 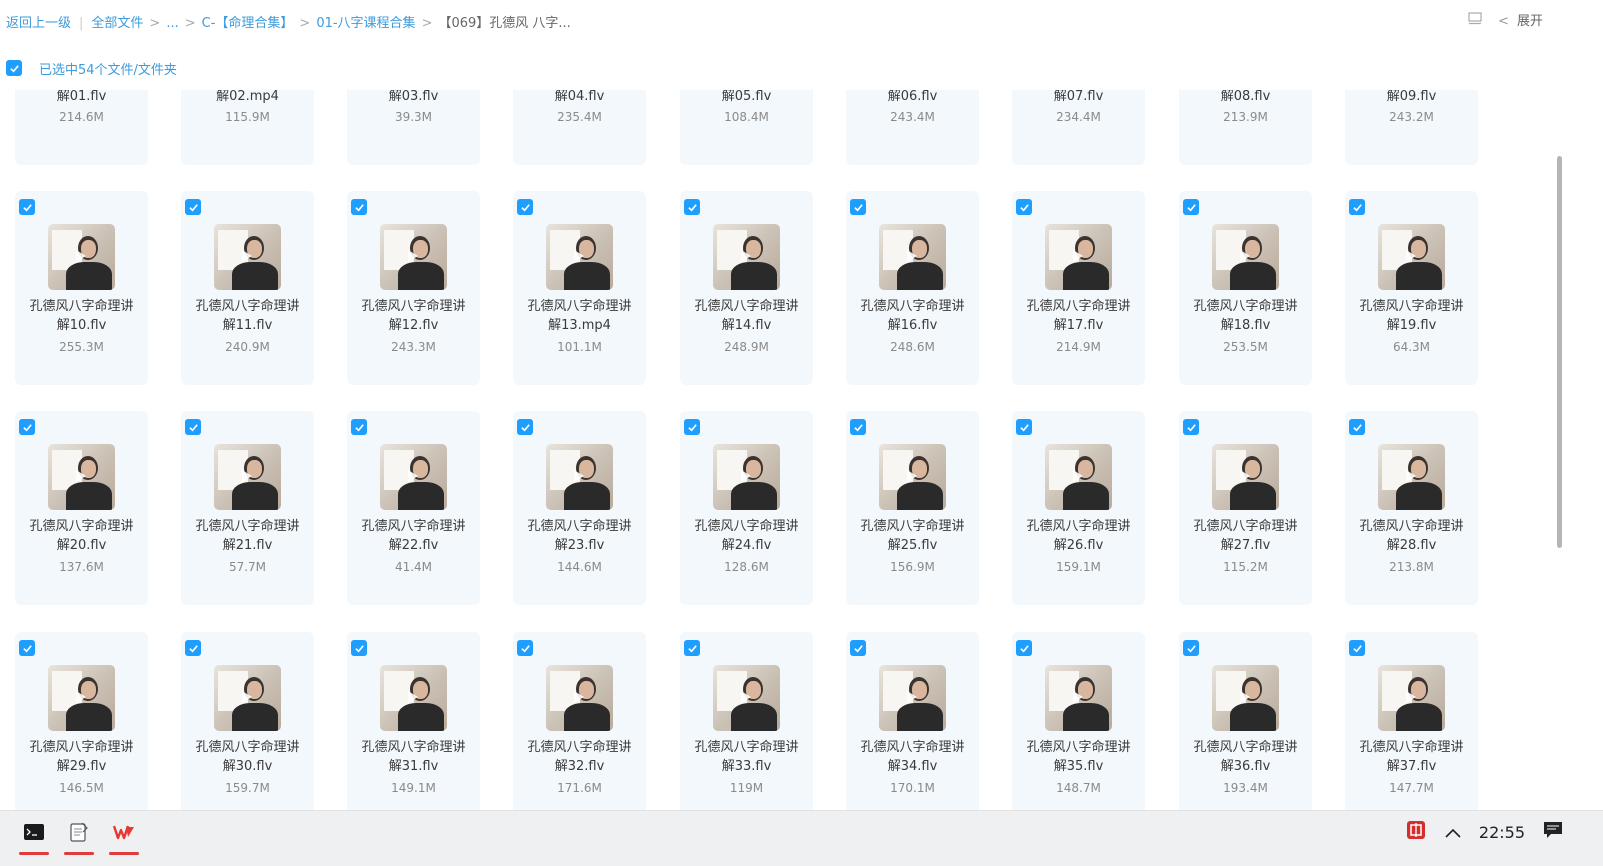 I want to click on file-tile: 孔德风八字命理讲 解34.flv 170.1M, so click(x=912, y=721).